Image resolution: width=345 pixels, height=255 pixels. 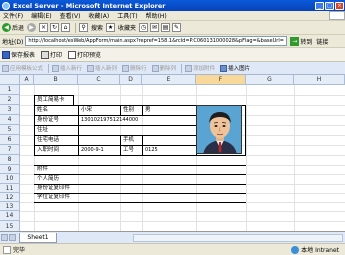 I want to click on insert-image-button: 插入图片, so click(x=235, y=68).